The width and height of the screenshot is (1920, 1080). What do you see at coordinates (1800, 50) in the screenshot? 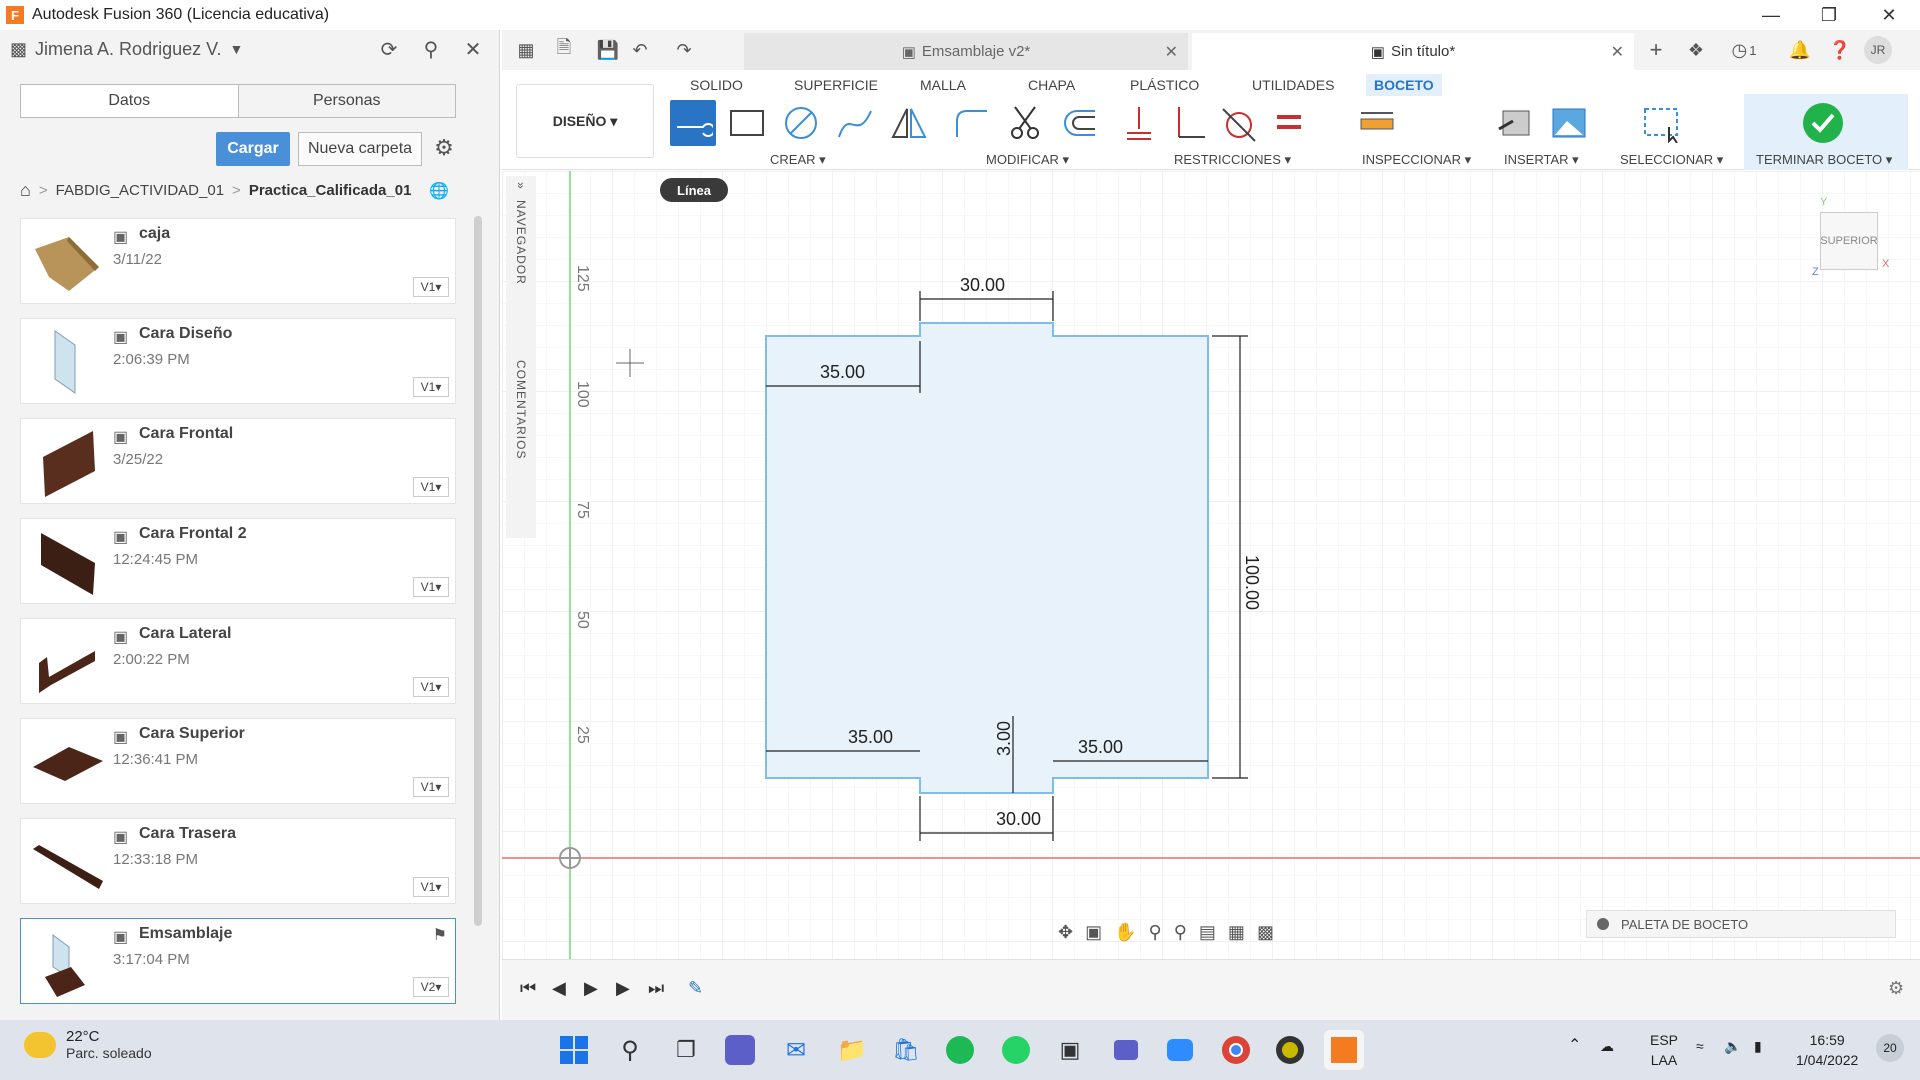
I see `notifications-icon: 🔔` at bounding box center [1800, 50].